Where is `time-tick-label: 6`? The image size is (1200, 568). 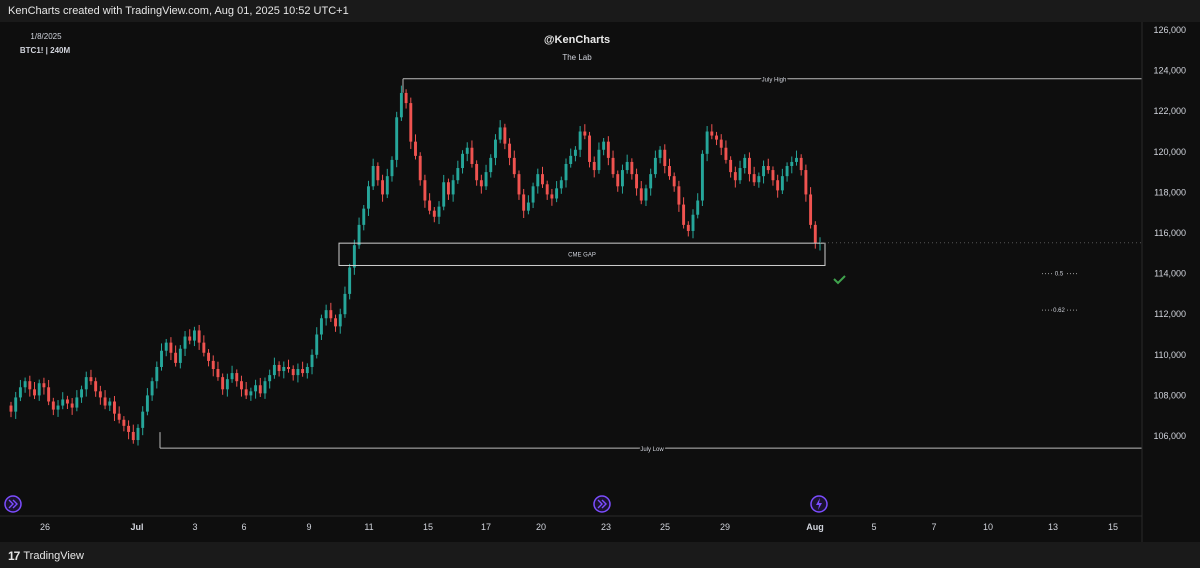 time-tick-label: 6 is located at coordinates (243, 527).